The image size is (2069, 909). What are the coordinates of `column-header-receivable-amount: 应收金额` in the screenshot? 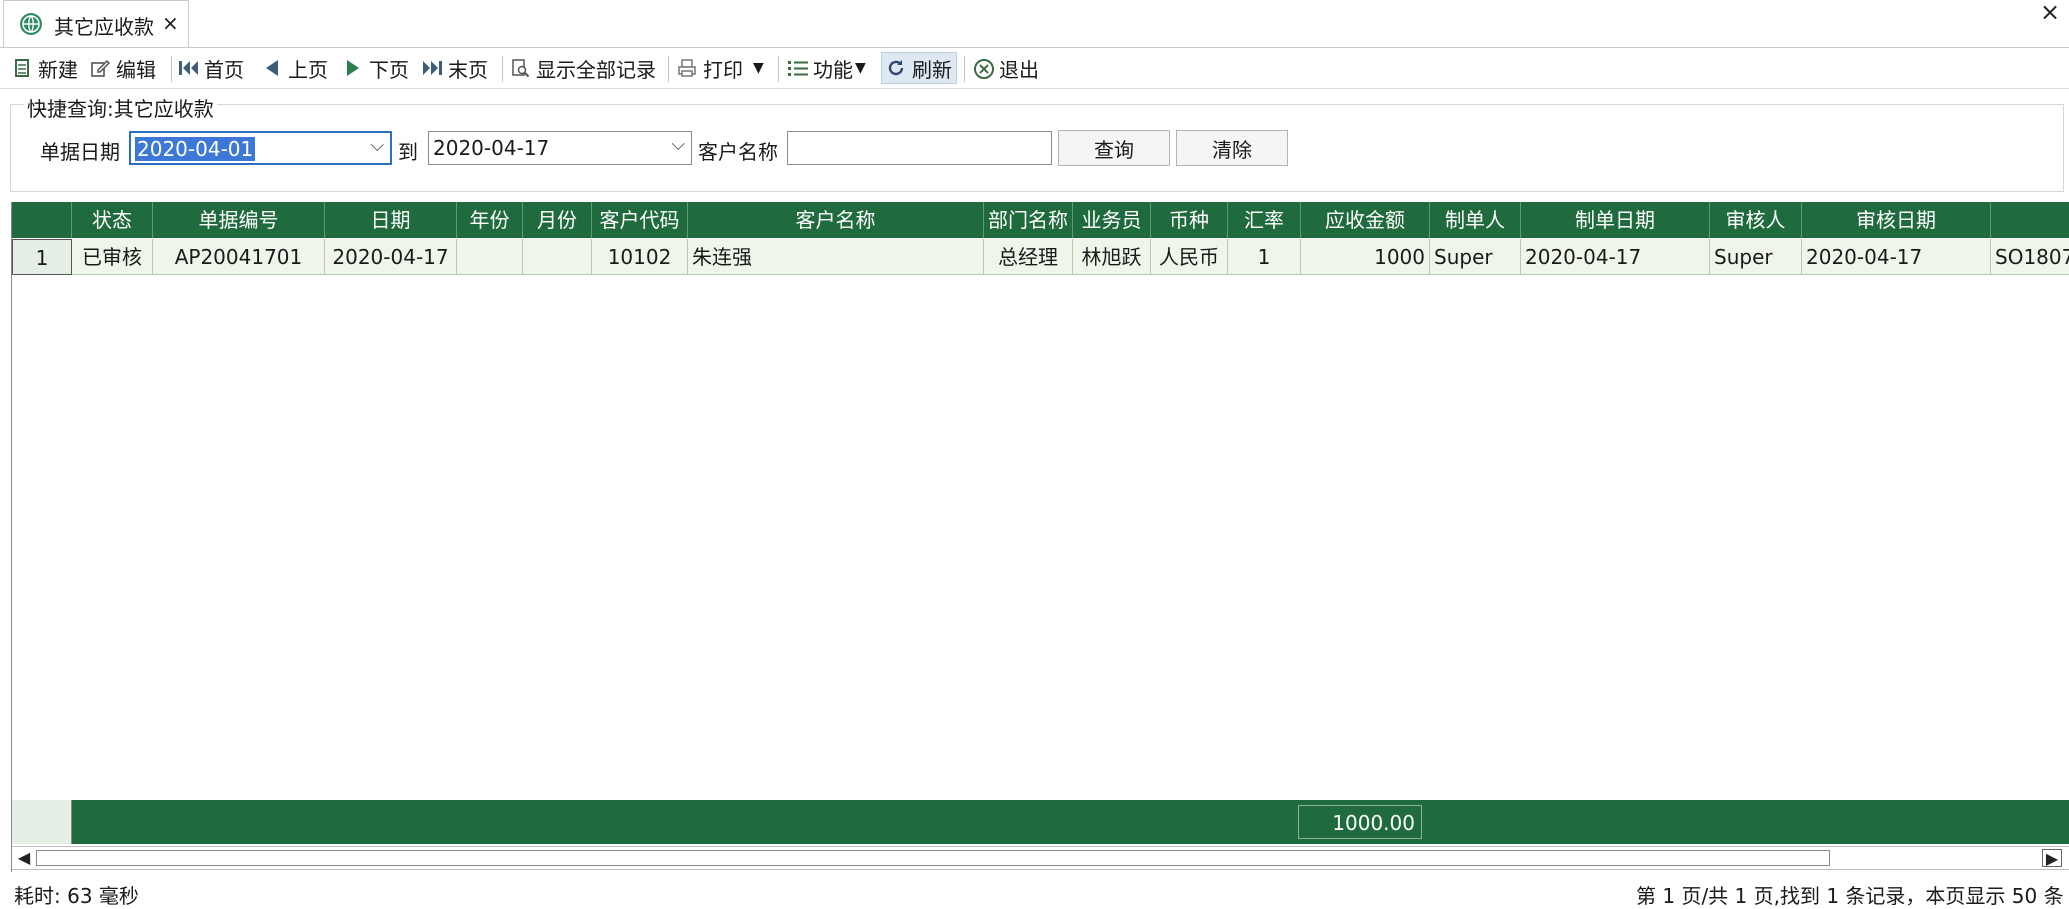 It's located at (1365, 220).